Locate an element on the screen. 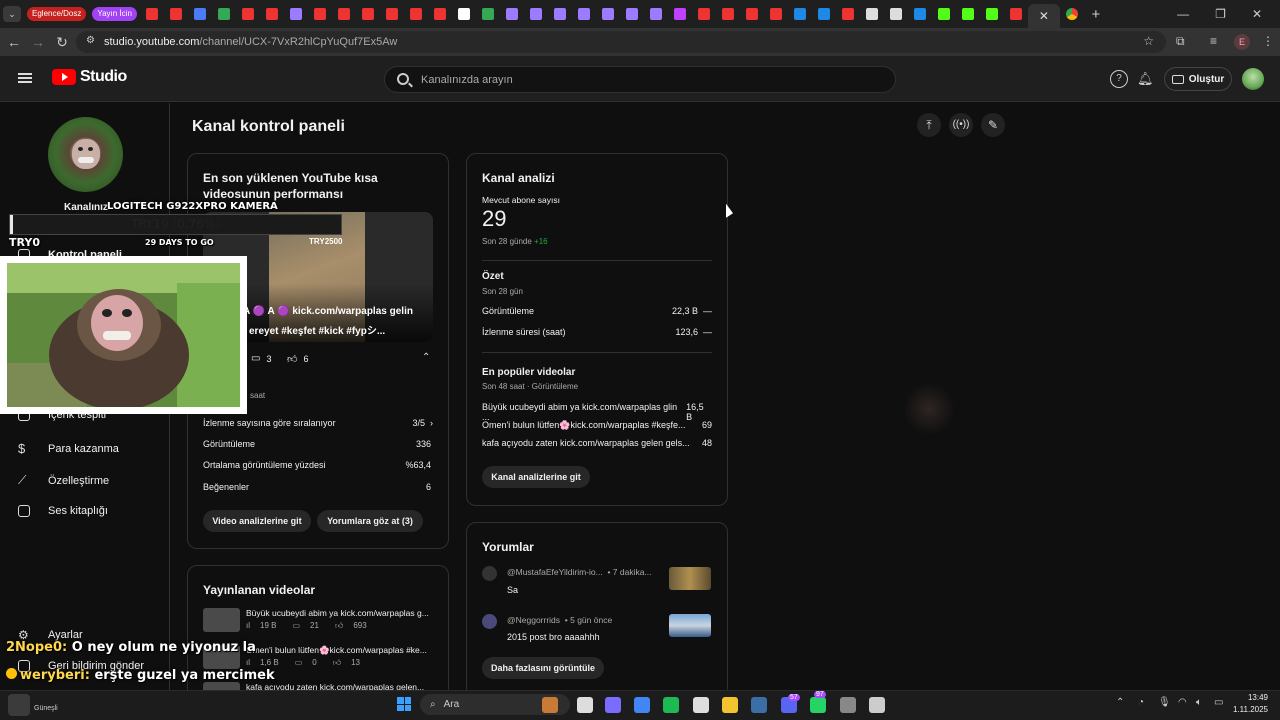  menu-kebab-icon: ⋮ is located at coordinates (1268, 41).